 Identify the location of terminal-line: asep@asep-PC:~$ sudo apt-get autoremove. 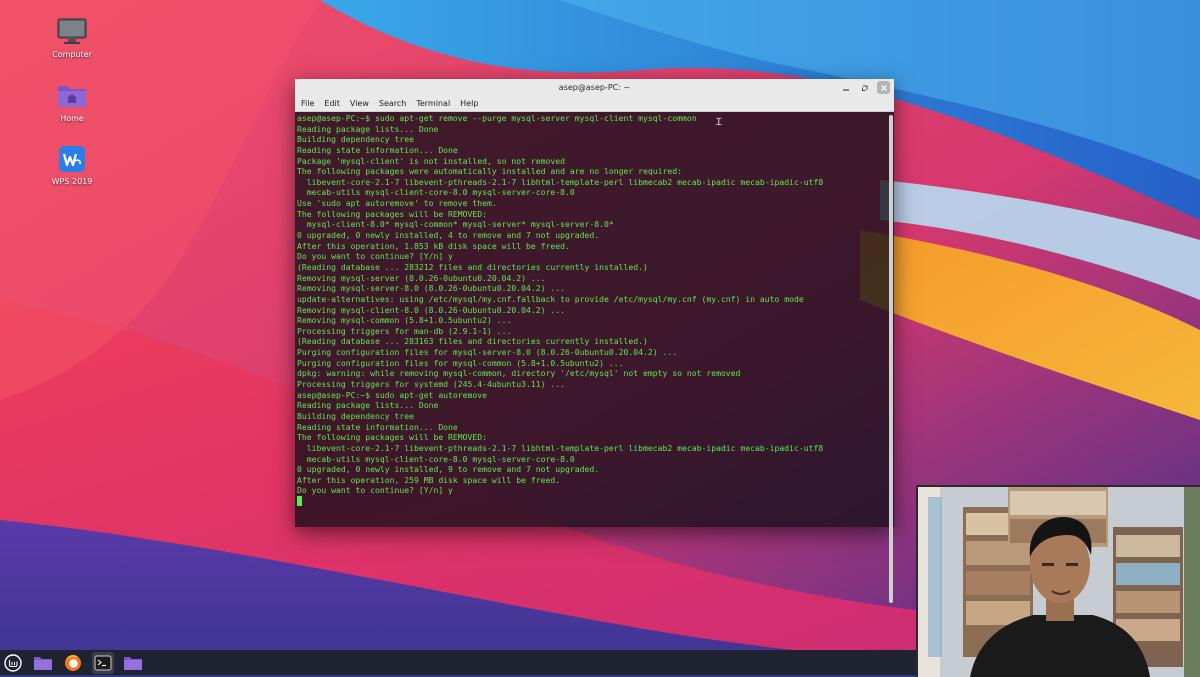
(392, 394).